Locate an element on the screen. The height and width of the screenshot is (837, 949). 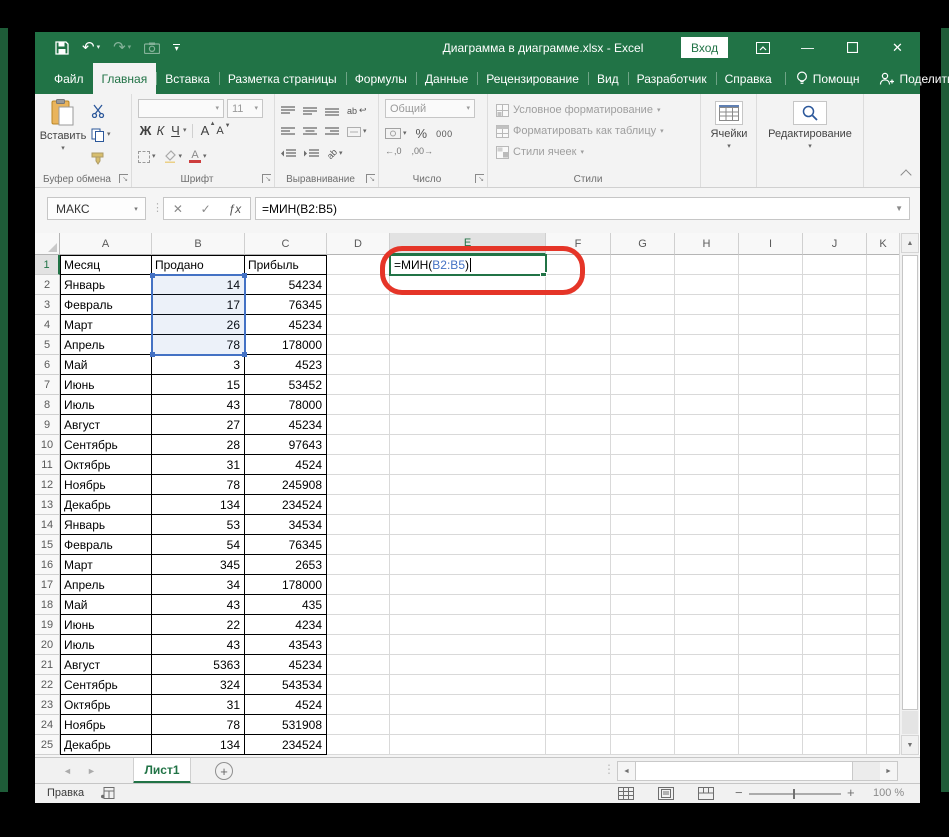
customize-qat-button: ▾ is located at coordinates (177, 48).